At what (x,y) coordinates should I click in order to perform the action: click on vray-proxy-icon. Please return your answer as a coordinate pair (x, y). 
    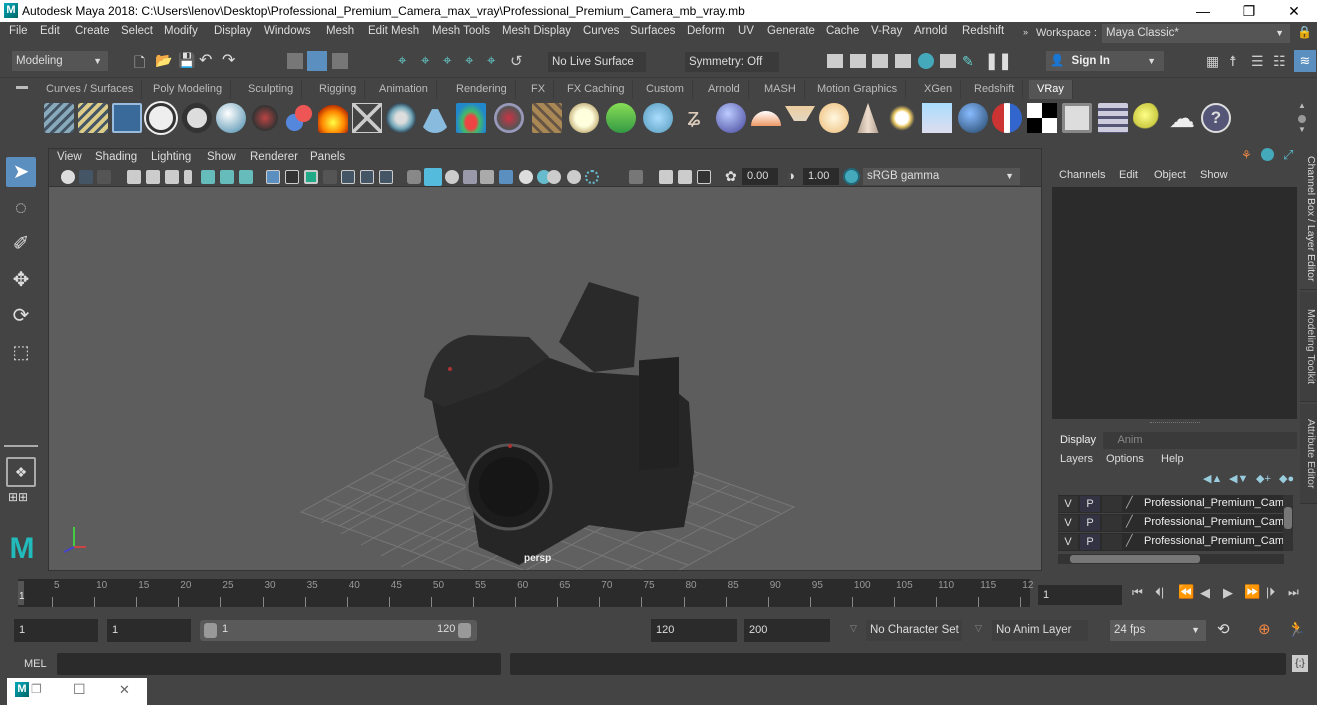
    Looking at the image, I should click on (367, 118).